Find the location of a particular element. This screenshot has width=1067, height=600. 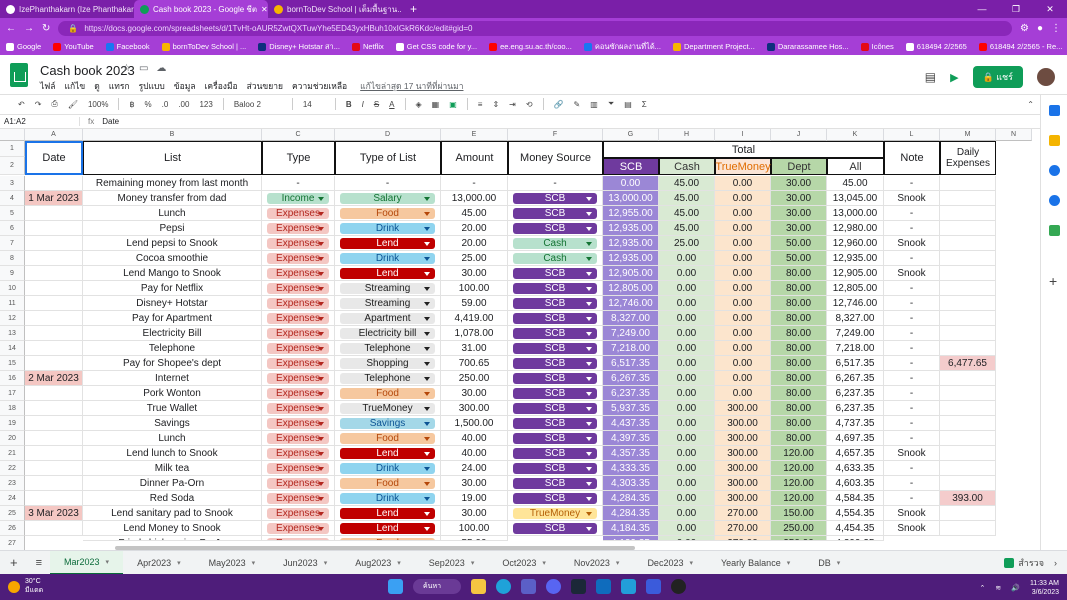

list-cell: Pork Wonton is located at coordinates (172, 393).